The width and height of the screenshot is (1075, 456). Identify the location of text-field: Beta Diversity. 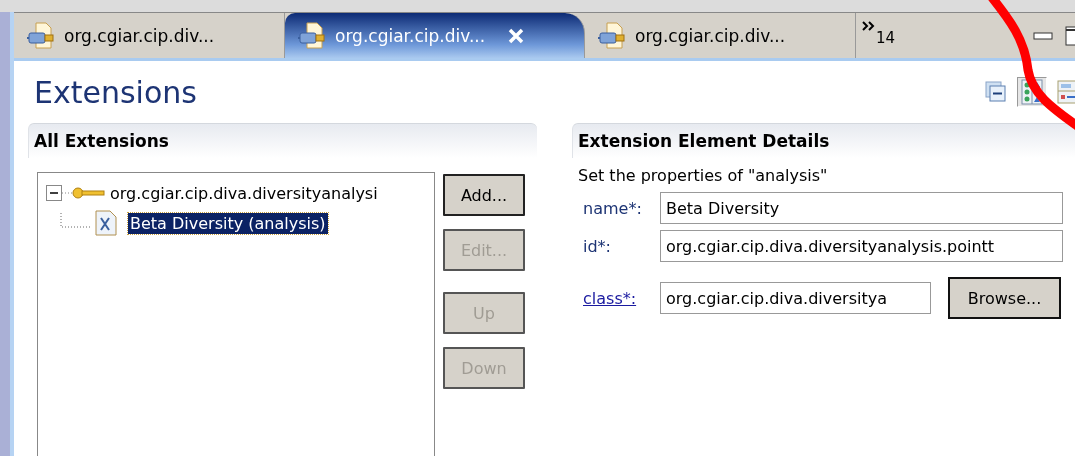
(861, 208).